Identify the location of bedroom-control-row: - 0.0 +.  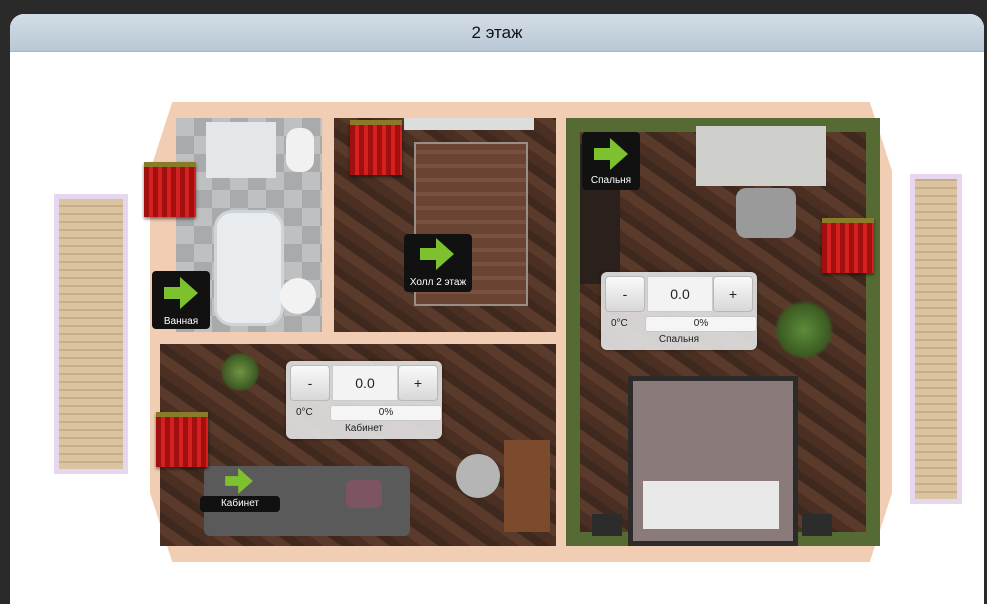
(679, 294).